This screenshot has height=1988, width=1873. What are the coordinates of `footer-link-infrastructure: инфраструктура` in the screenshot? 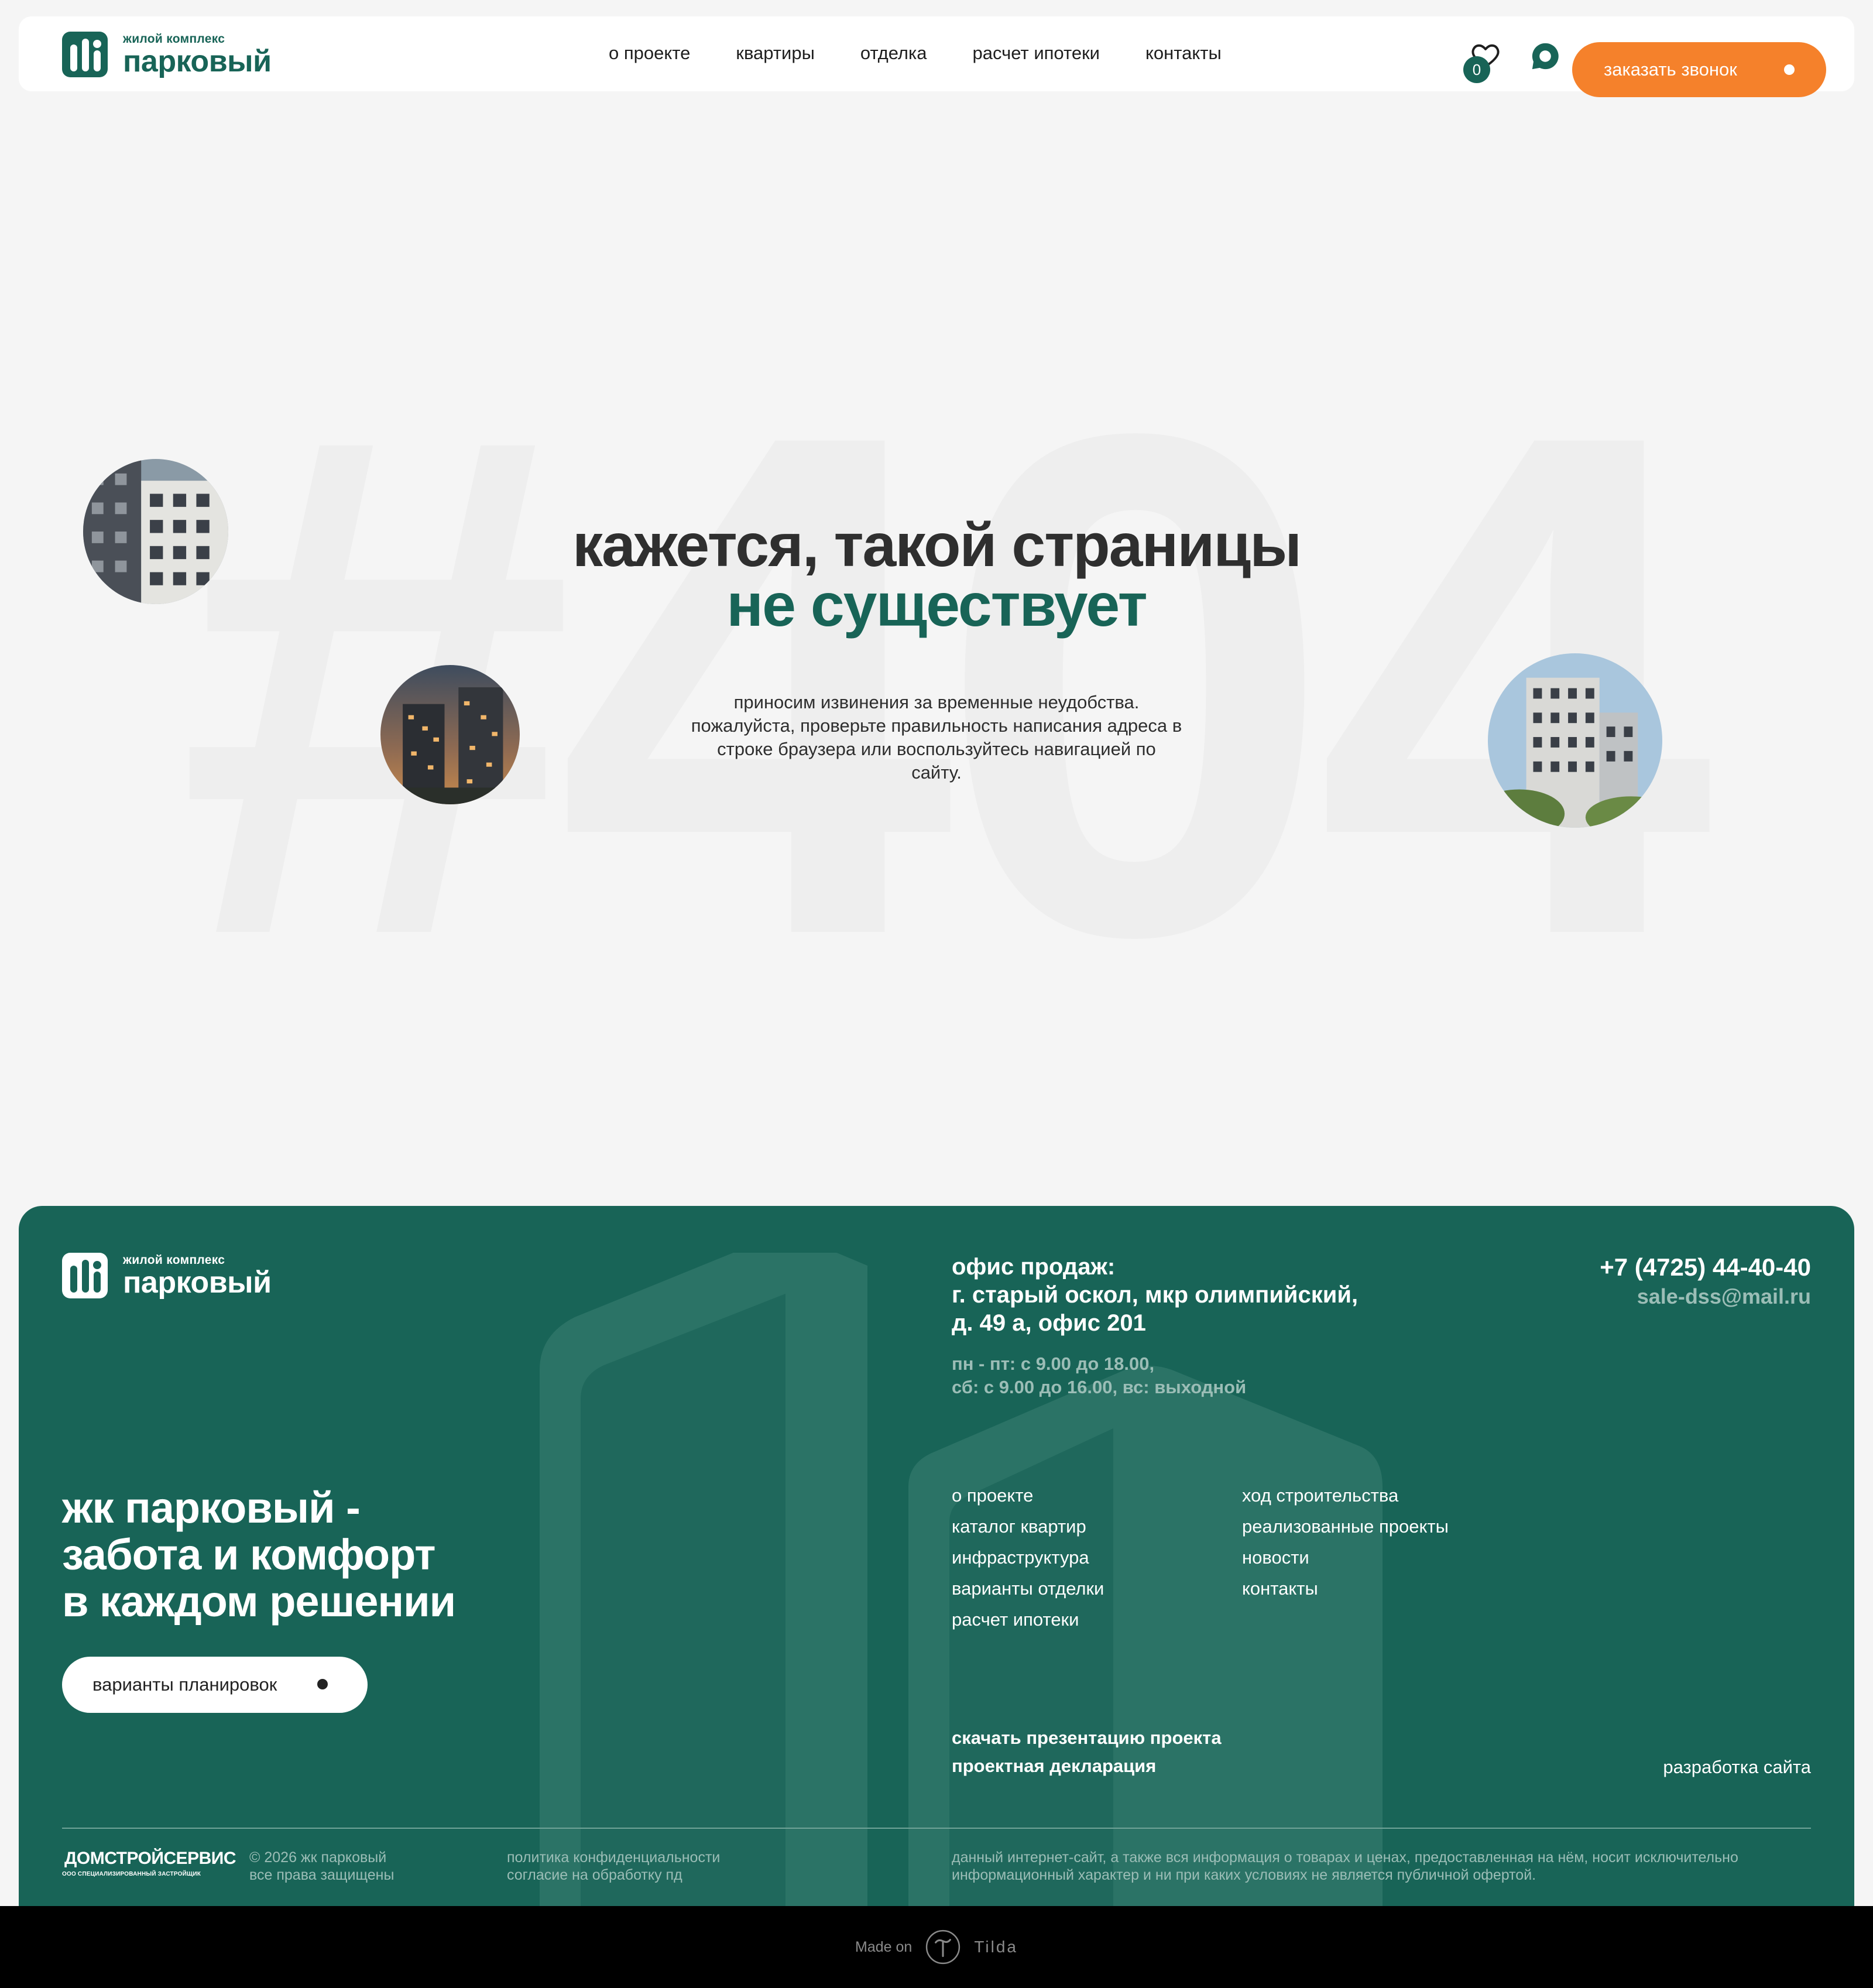 It's located at (1028, 1558).